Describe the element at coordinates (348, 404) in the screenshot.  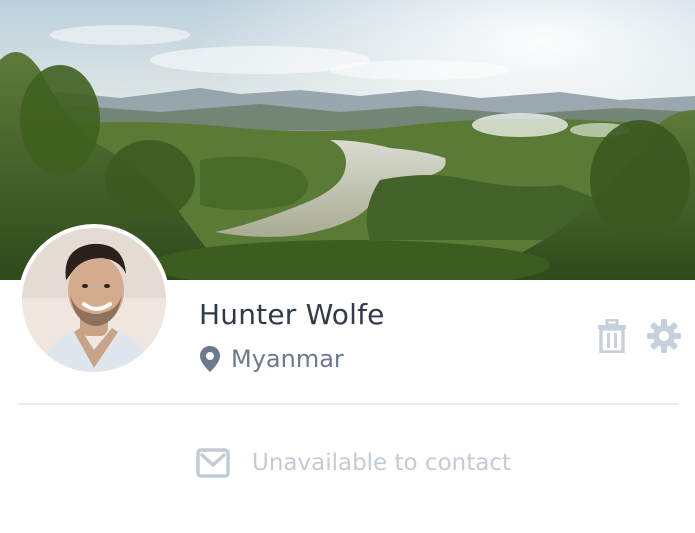
I see `divider` at that location.